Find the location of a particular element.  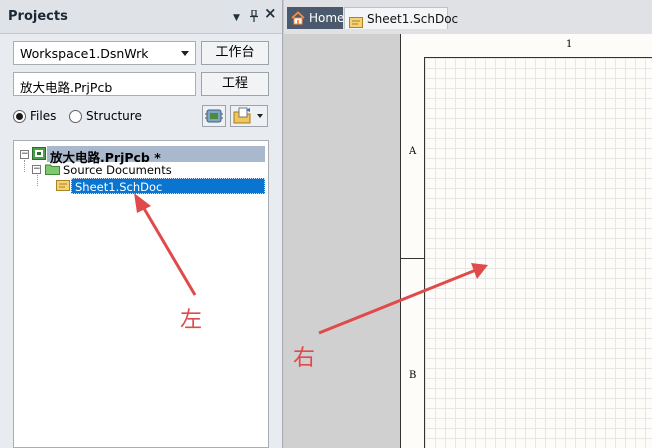

annotation-right-label: 右 is located at coordinates (304, 358).